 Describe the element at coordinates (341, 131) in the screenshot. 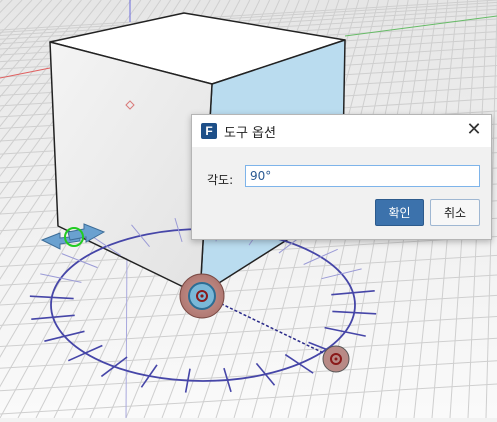

I see `dialog-titlebar: F 도구 옵션 ✕` at that location.